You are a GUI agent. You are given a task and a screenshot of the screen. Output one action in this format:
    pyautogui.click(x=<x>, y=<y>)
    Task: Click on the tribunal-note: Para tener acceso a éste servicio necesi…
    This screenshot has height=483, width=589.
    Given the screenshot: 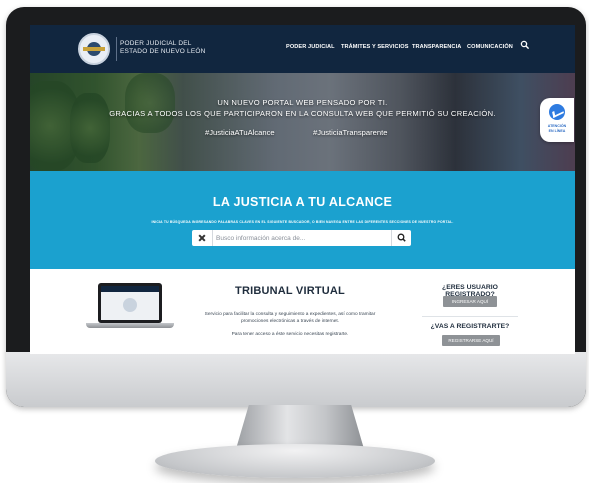 What is the action you would take?
    pyautogui.click(x=290, y=334)
    